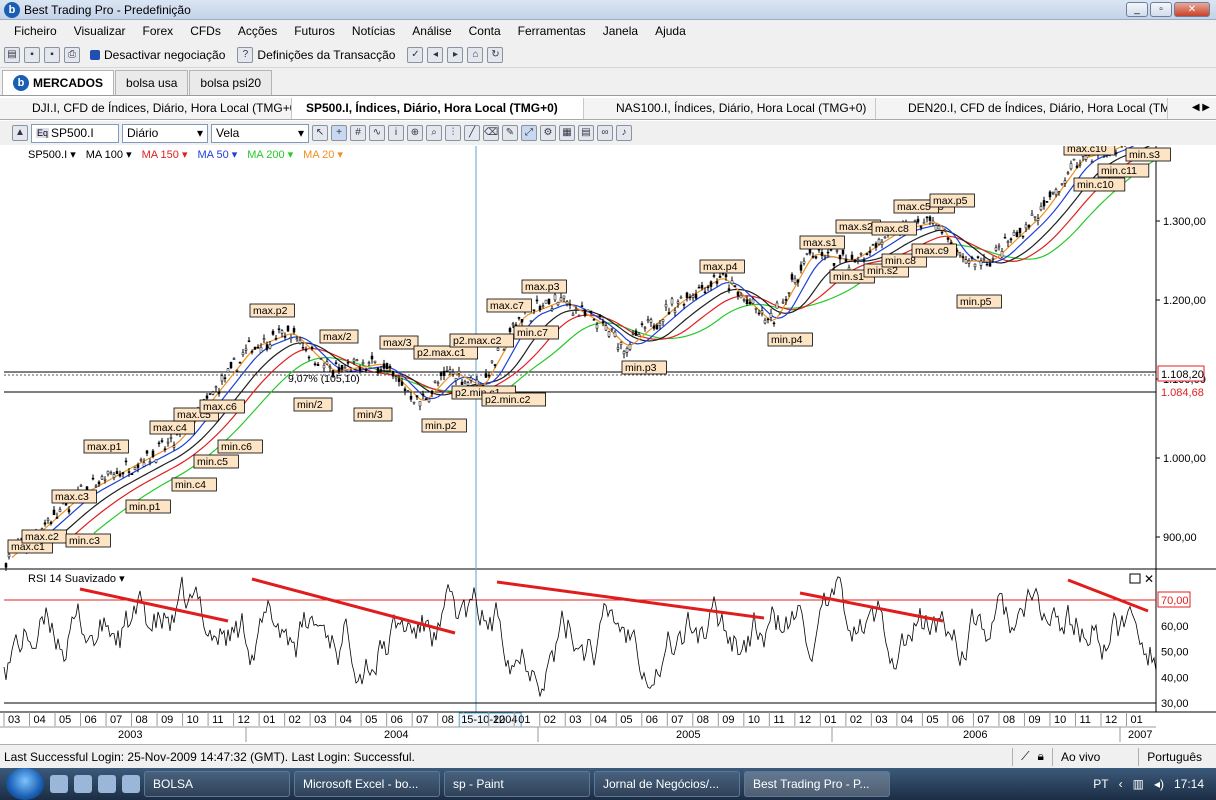 This screenshot has width=1216, height=800. Describe the element at coordinates (320, 133) in the screenshot. I see `pointer-icon: ↖` at that location.